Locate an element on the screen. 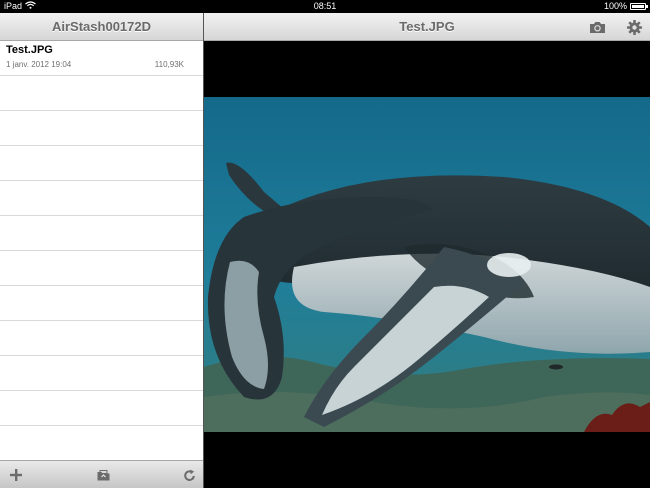  detail-nav-bar: Test.JPG is located at coordinates (427, 27).